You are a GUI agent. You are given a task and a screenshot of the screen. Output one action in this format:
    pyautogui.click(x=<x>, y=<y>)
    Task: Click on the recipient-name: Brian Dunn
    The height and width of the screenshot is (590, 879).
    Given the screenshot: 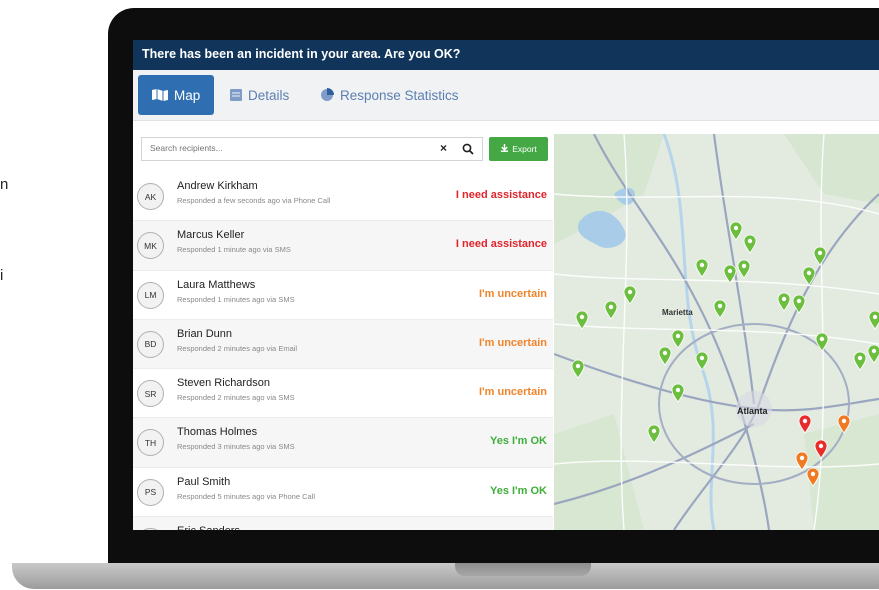 What is the action you would take?
    pyautogui.click(x=205, y=333)
    